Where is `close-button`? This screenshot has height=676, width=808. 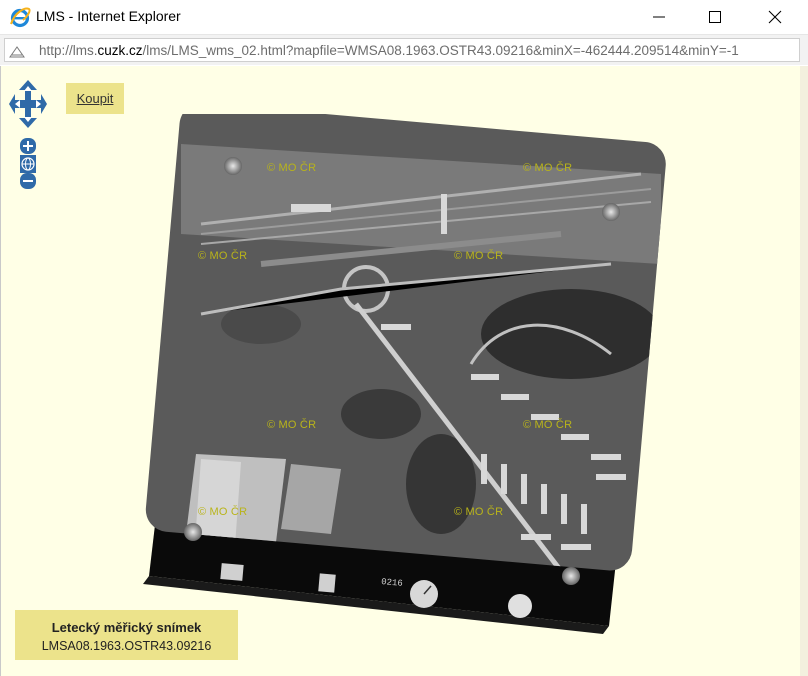 close-button is located at coordinates (775, 17).